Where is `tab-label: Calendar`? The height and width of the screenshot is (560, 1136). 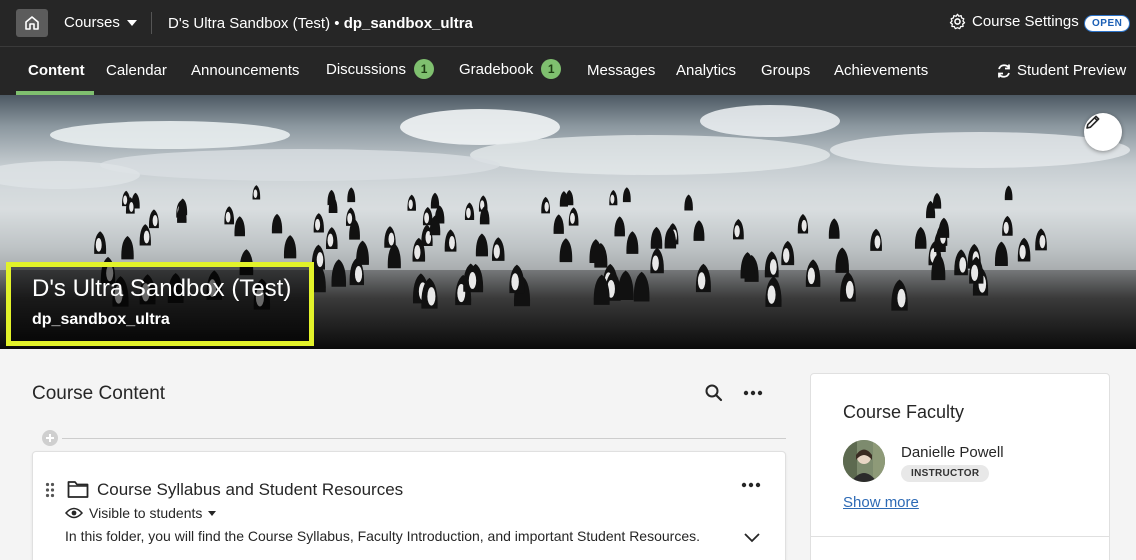
tab-label: Calendar is located at coordinates (136, 70).